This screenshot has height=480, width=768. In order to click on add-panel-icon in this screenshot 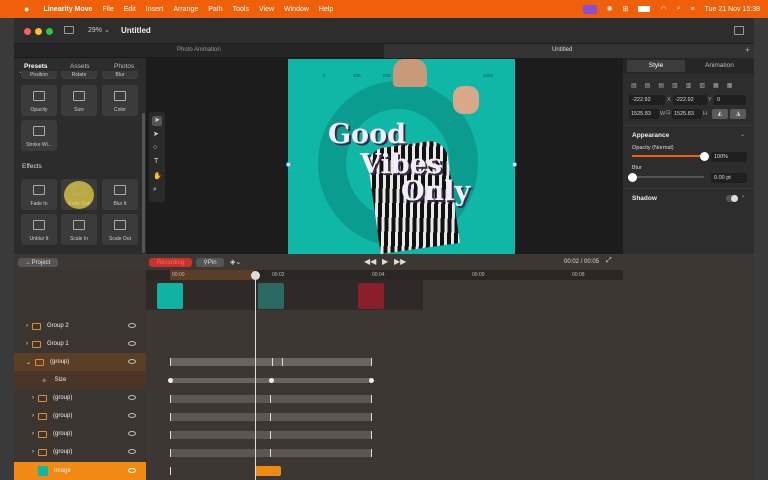, I will do `click(739, 30)`.